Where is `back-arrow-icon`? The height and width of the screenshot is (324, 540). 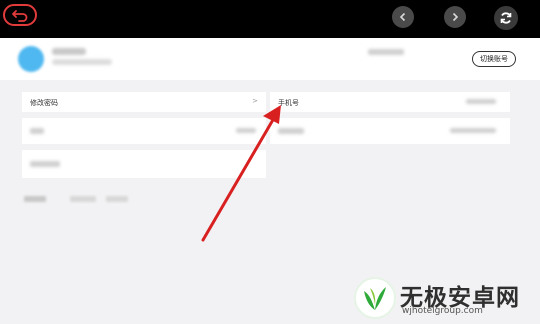
back-arrow-icon is located at coordinates (20, 16).